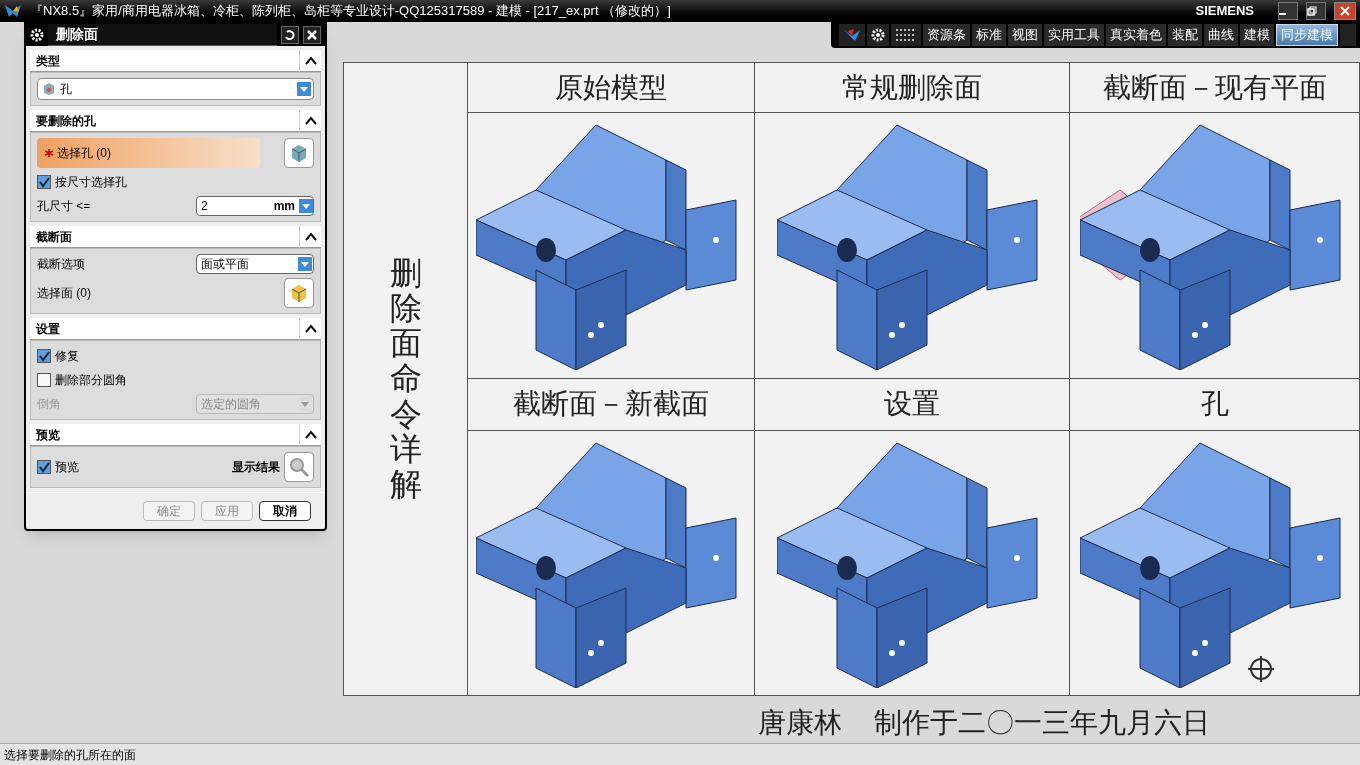  What do you see at coordinates (66, 89) in the screenshot?
I see `dropdown-value: 孔` at bounding box center [66, 89].